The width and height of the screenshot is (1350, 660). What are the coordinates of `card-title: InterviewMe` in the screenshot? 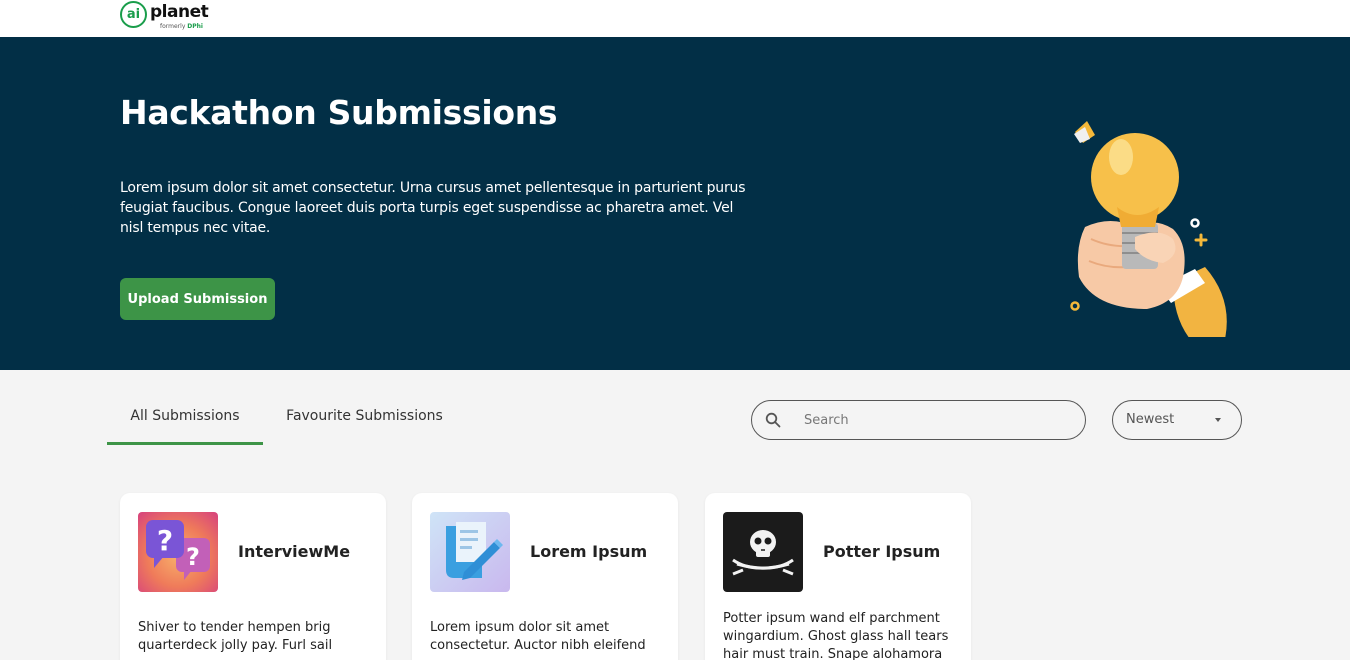 It's located at (294, 551).